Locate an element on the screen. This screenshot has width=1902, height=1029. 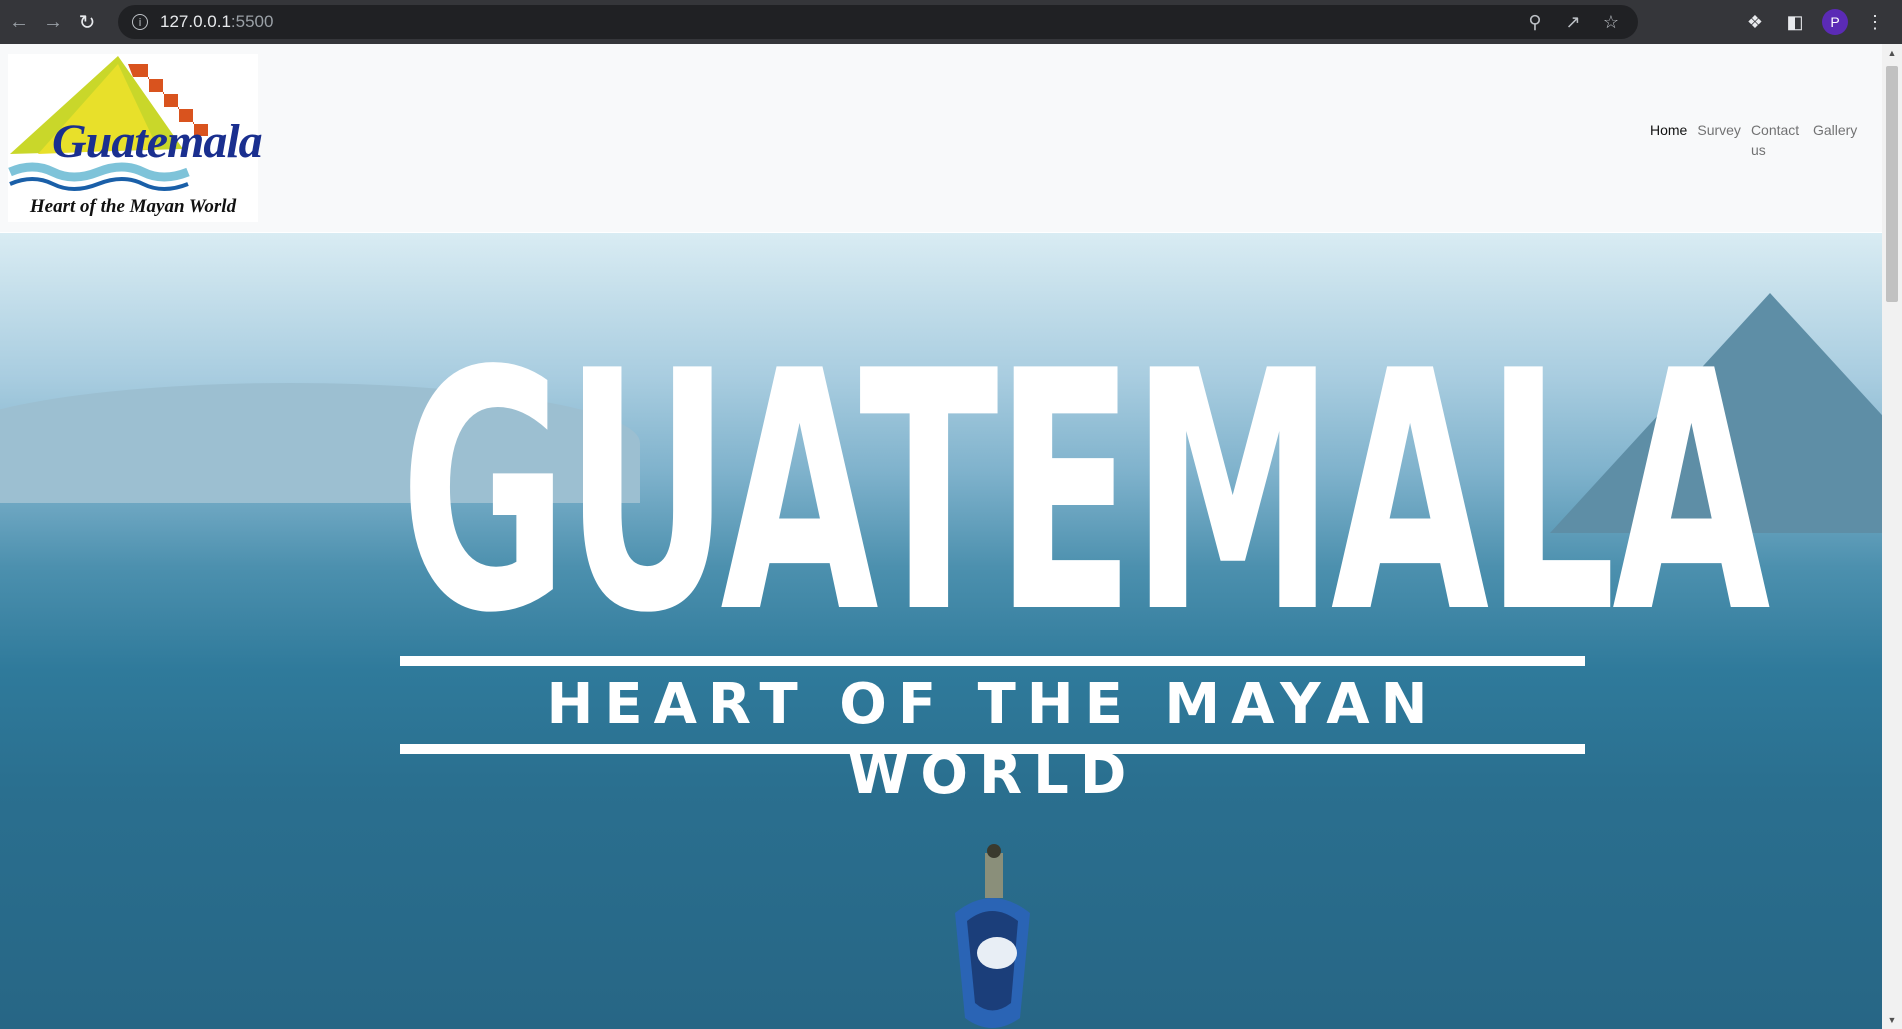
scroll-up-arrow-icon: ▲ is located at coordinates (1892, 53).